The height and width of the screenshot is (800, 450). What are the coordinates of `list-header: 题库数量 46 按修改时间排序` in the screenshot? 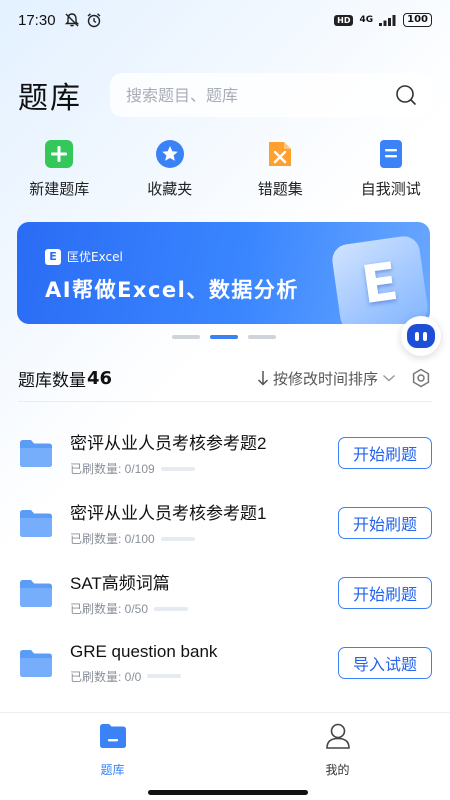 It's located at (225, 378).